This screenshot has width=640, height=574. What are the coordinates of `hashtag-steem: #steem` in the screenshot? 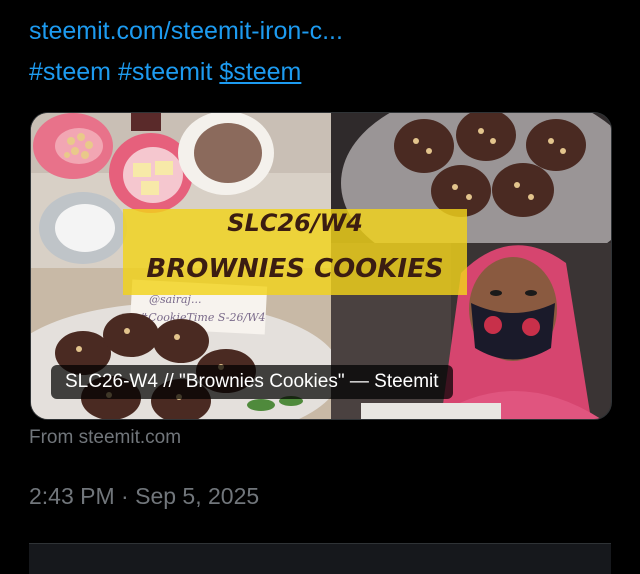 It's located at (70, 72).